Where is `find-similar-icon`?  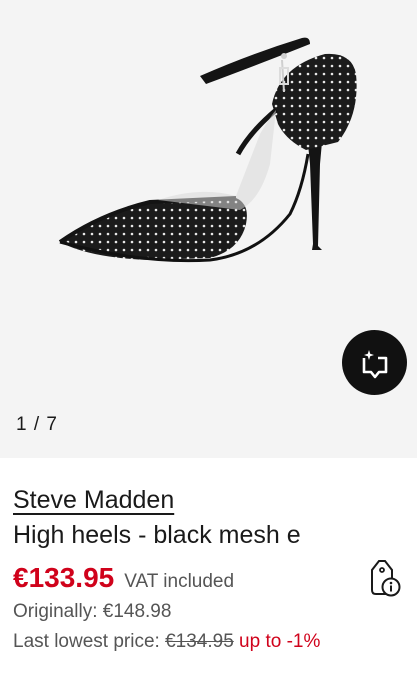
find-similar-icon is located at coordinates (374, 363).